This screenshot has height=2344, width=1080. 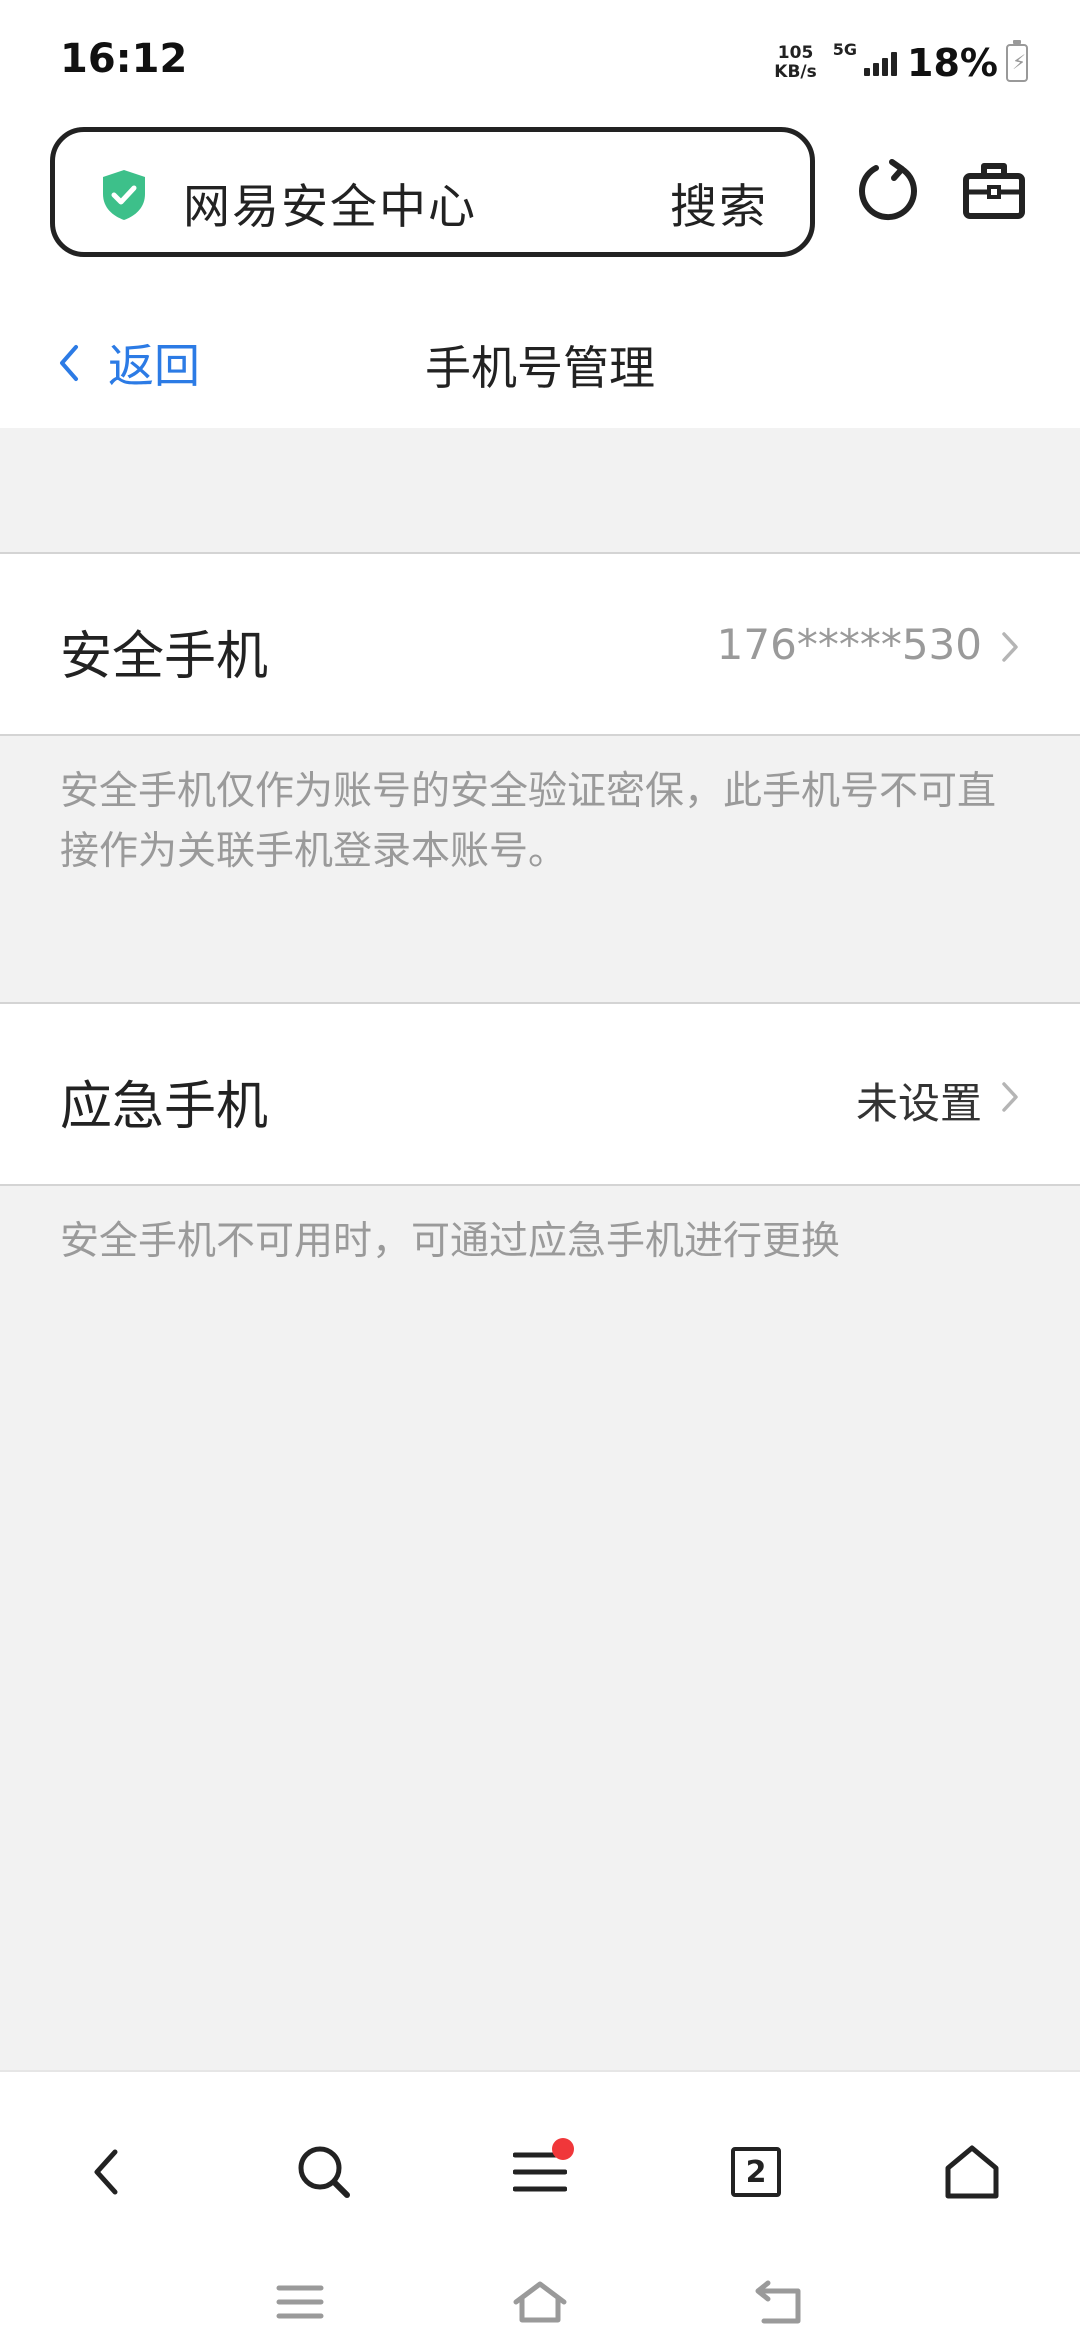 What do you see at coordinates (795, 72) in the screenshot?
I see `network-speed-unit: KB/s` at bounding box center [795, 72].